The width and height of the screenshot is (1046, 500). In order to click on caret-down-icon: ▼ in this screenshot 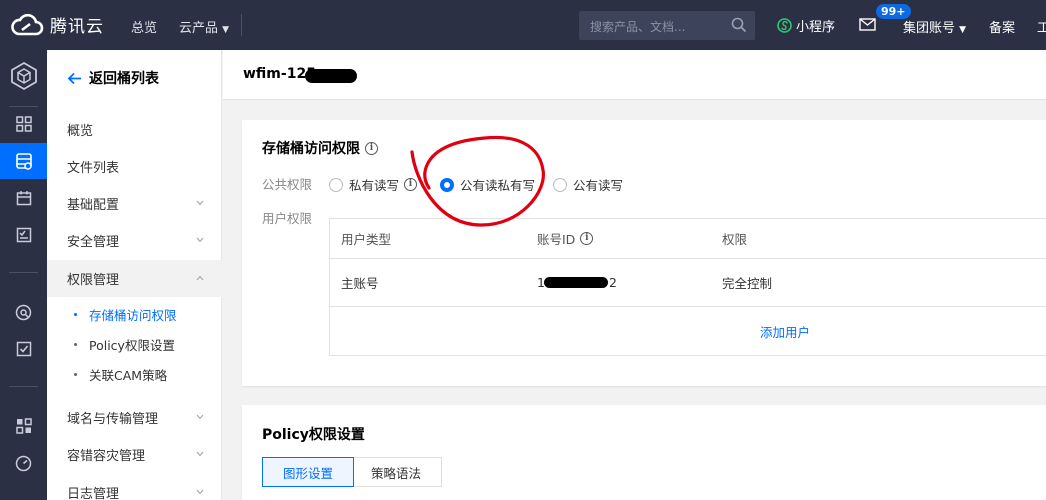, I will do `click(963, 30)`.